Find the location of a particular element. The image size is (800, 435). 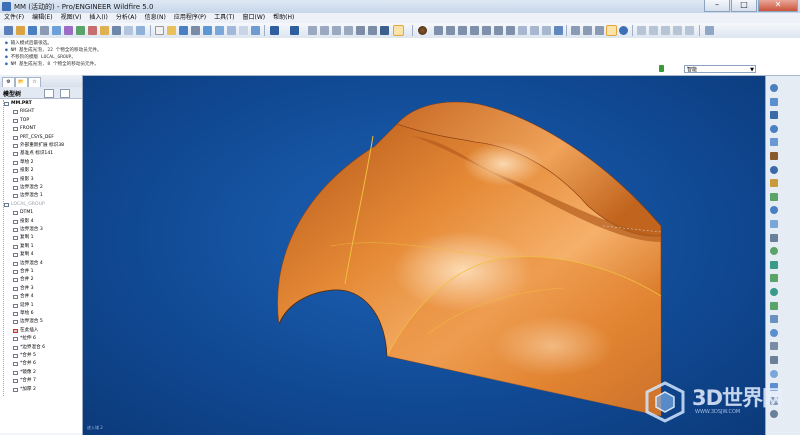

undo-icon is located at coordinates (274, 30).